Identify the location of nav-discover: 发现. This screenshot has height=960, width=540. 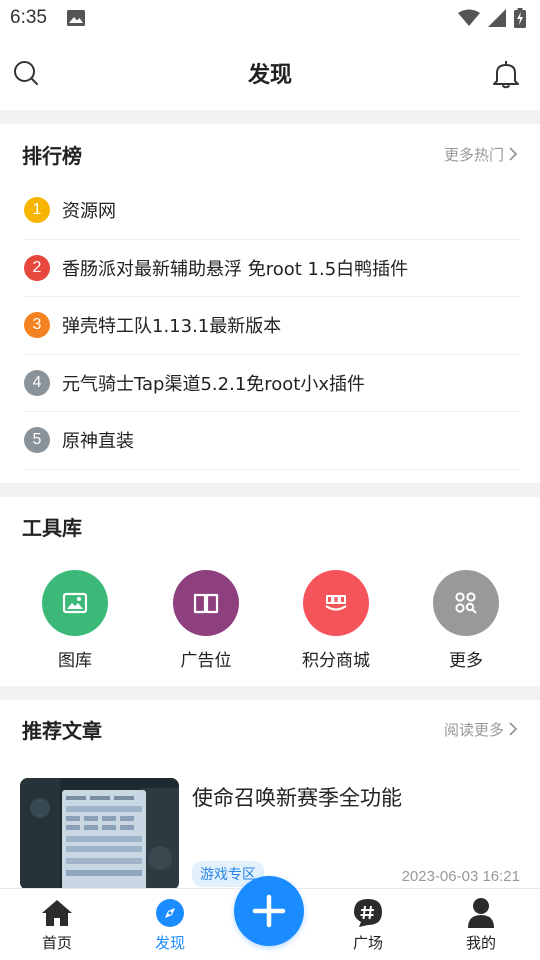
(170, 925).